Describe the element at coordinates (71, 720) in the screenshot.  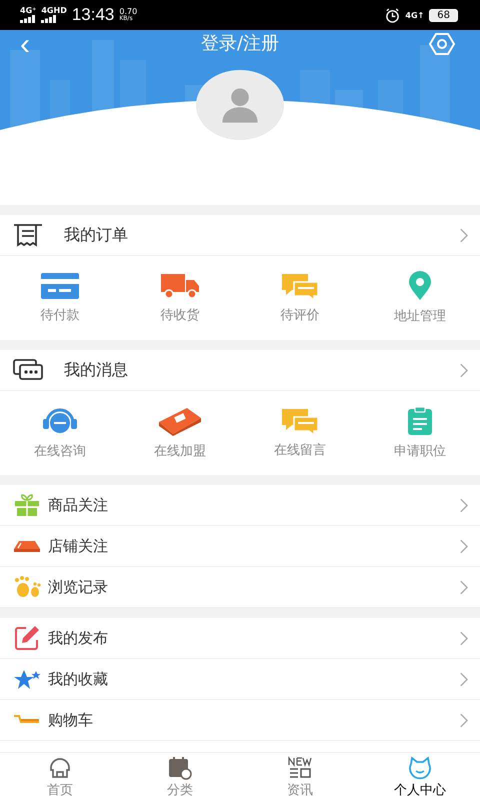
I see `menu-label: 购物车` at that location.